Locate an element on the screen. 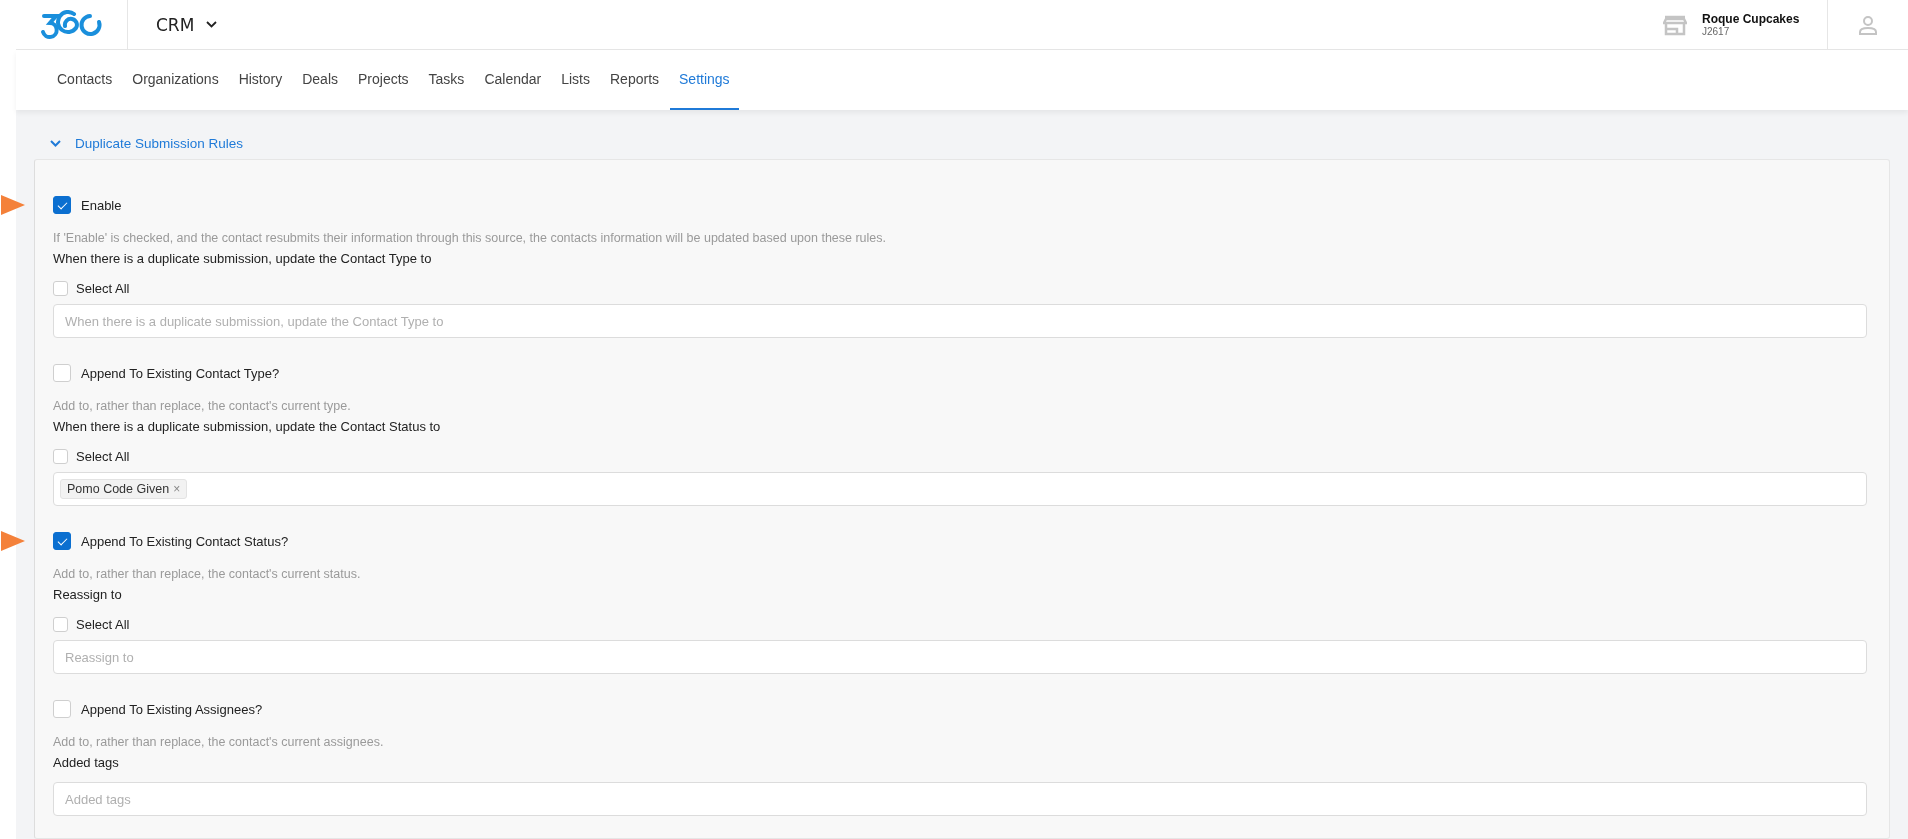 This screenshot has height=839, width=1908. store-icon is located at coordinates (1675, 24).